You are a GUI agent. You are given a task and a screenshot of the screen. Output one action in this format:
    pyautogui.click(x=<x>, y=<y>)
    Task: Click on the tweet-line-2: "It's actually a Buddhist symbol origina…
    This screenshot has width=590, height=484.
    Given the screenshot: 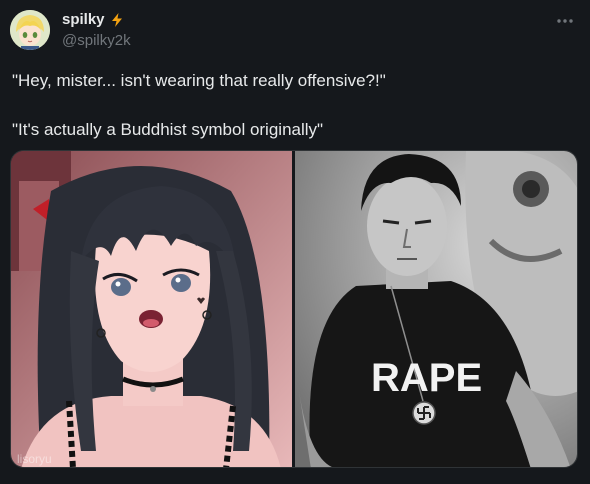 What is the action you would take?
    pyautogui.click(x=168, y=129)
    